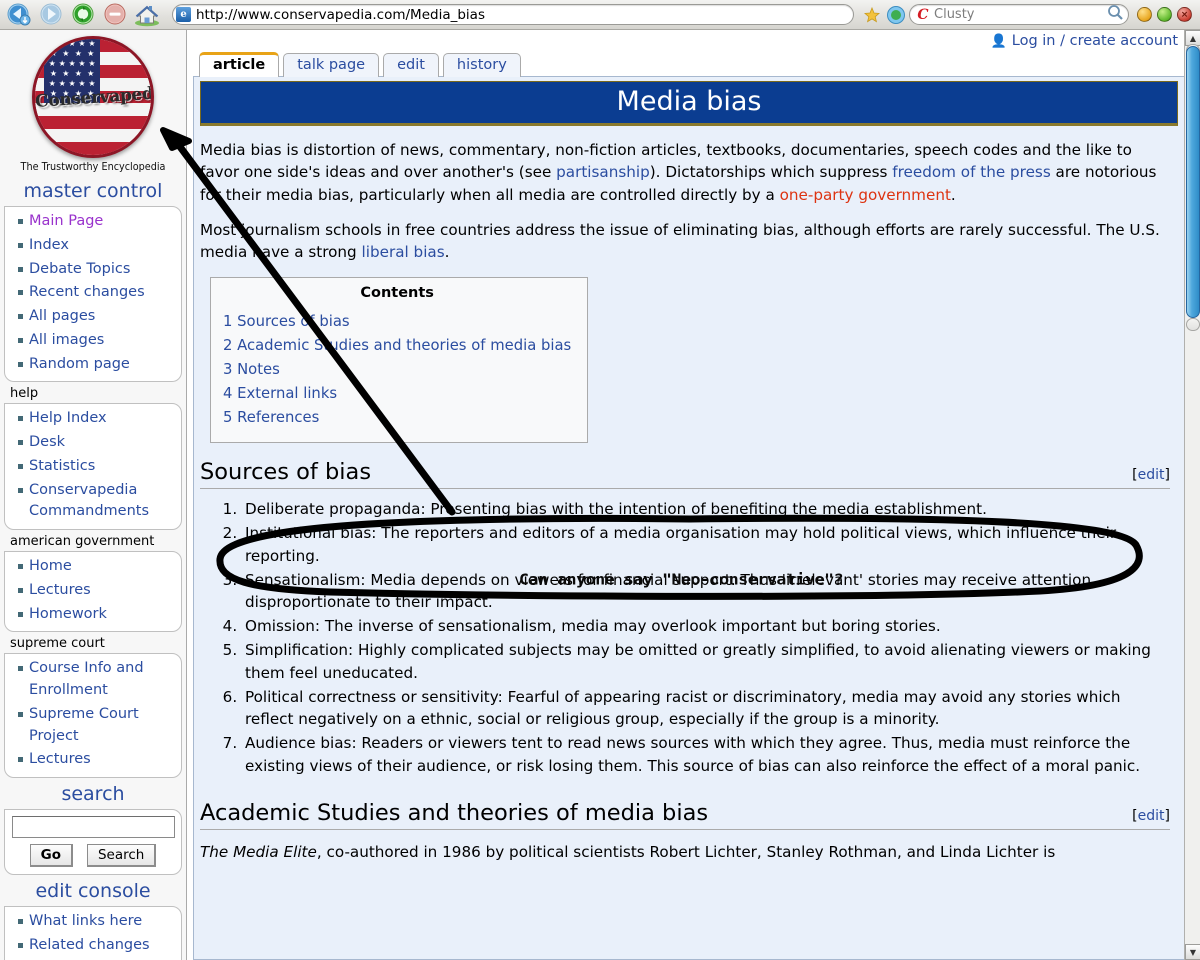 The height and width of the screenshot is (960, 1200). I want to click on link-one-party-government: one-party government, so click(865, 195).